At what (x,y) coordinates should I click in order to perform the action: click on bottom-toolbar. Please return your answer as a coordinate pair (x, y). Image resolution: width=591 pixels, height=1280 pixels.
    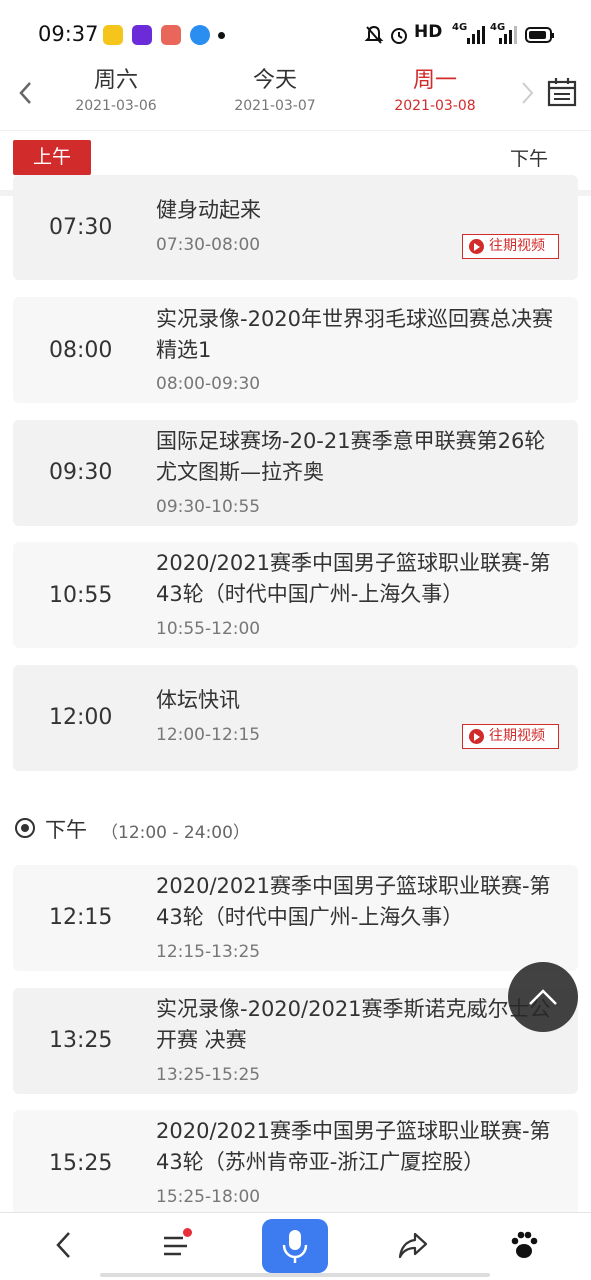
    Looking at the image, I should click on (295, 1246).